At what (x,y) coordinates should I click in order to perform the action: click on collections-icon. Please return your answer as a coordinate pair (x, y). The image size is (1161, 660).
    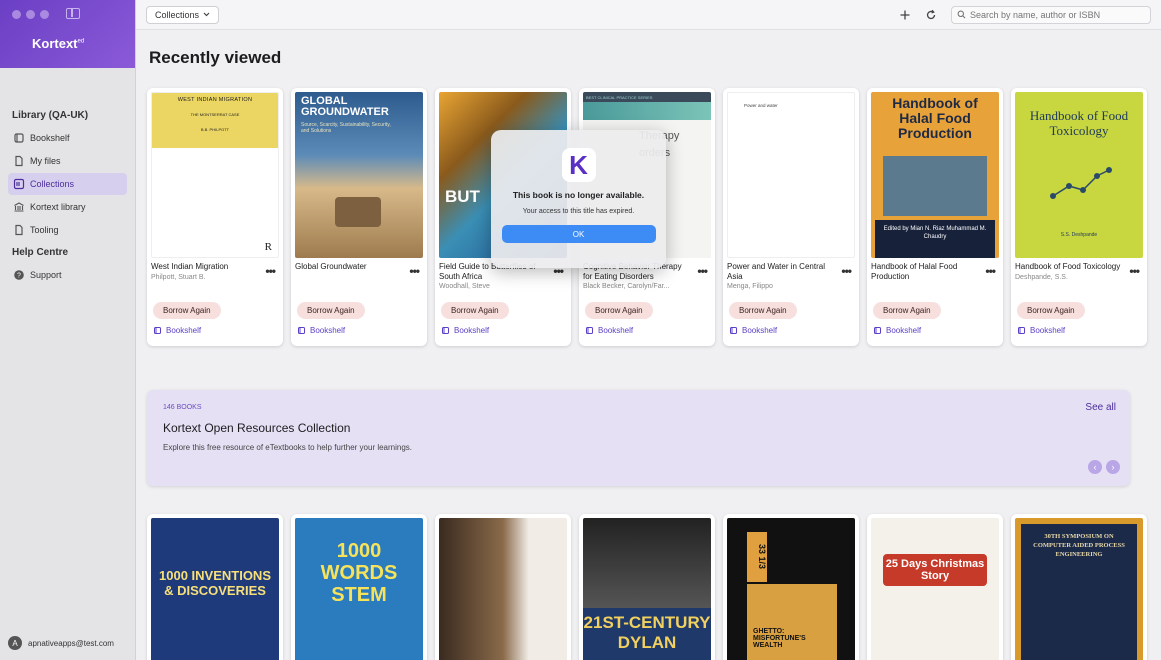
    Looking at the image, I should click on (19, 184).